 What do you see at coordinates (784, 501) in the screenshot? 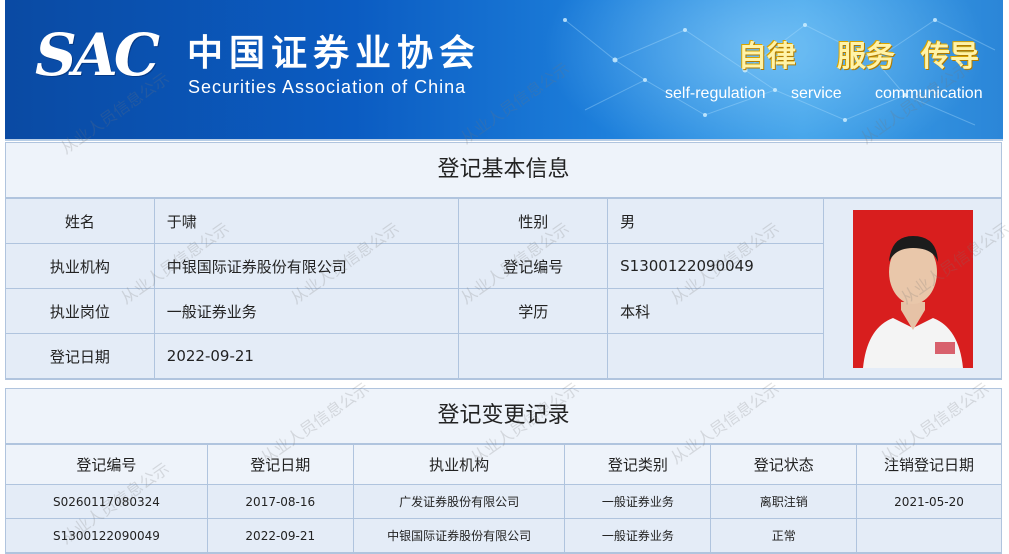
I see `table-cell: 离职注销` at bounding box center [784, 501].